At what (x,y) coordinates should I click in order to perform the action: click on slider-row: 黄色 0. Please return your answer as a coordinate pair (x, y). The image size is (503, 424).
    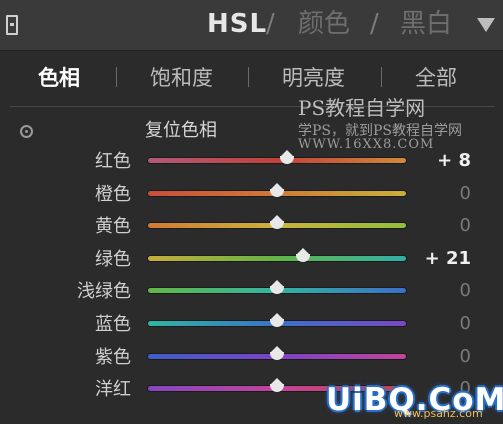
    Looking at the image, I should click on (251, 229).